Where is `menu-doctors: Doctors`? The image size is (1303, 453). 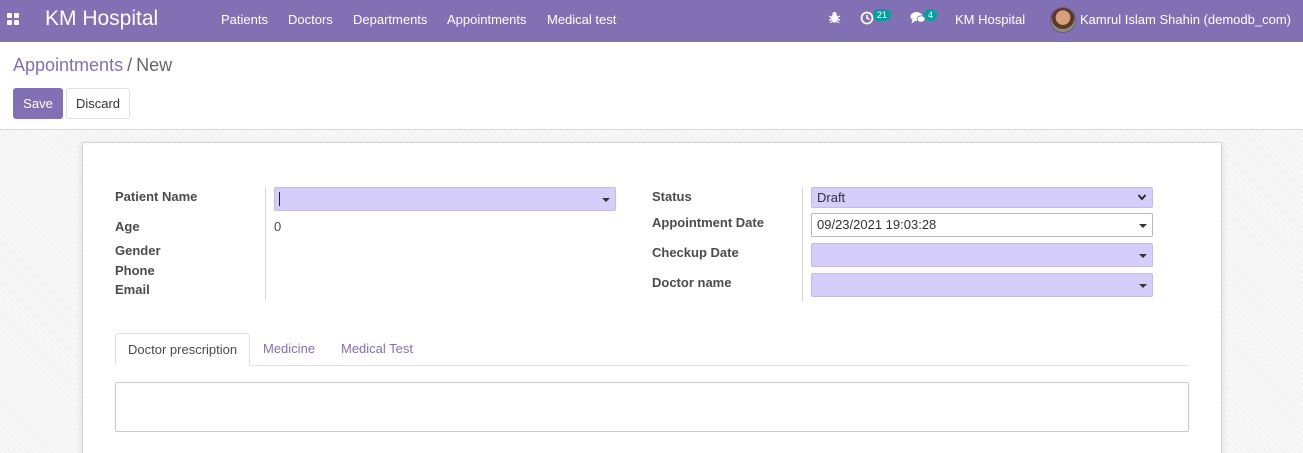 menu-doctors: Doctors is located at coordinates (310, 19).